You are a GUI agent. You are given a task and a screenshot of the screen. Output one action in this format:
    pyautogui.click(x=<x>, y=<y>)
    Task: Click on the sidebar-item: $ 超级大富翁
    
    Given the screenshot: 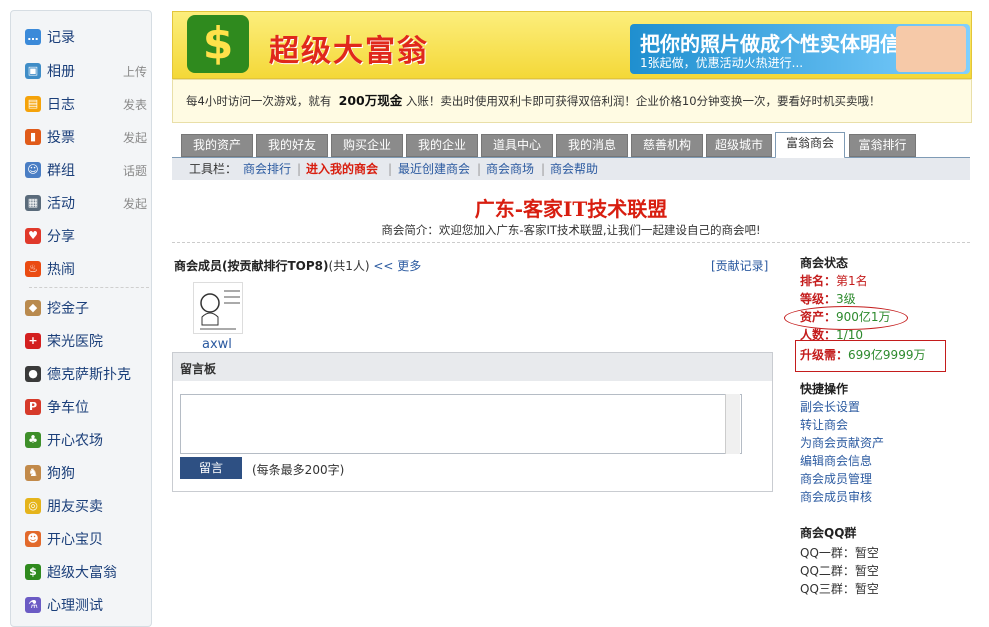 What is the action you would take?
    pyautogui.click(x=86, y=572)
    